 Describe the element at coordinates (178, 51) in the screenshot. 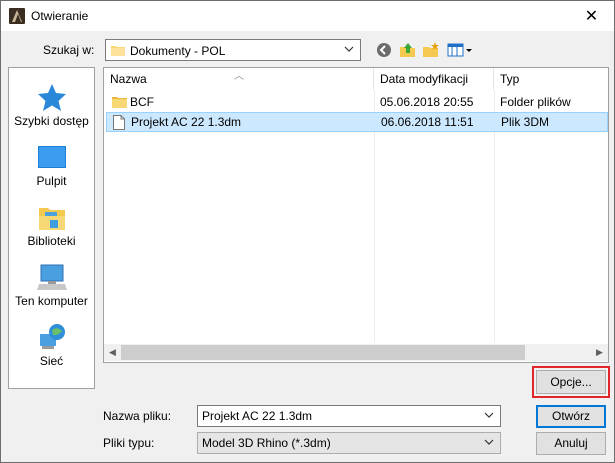

I see `lookin-value: Dokumenty - POL` at that location.